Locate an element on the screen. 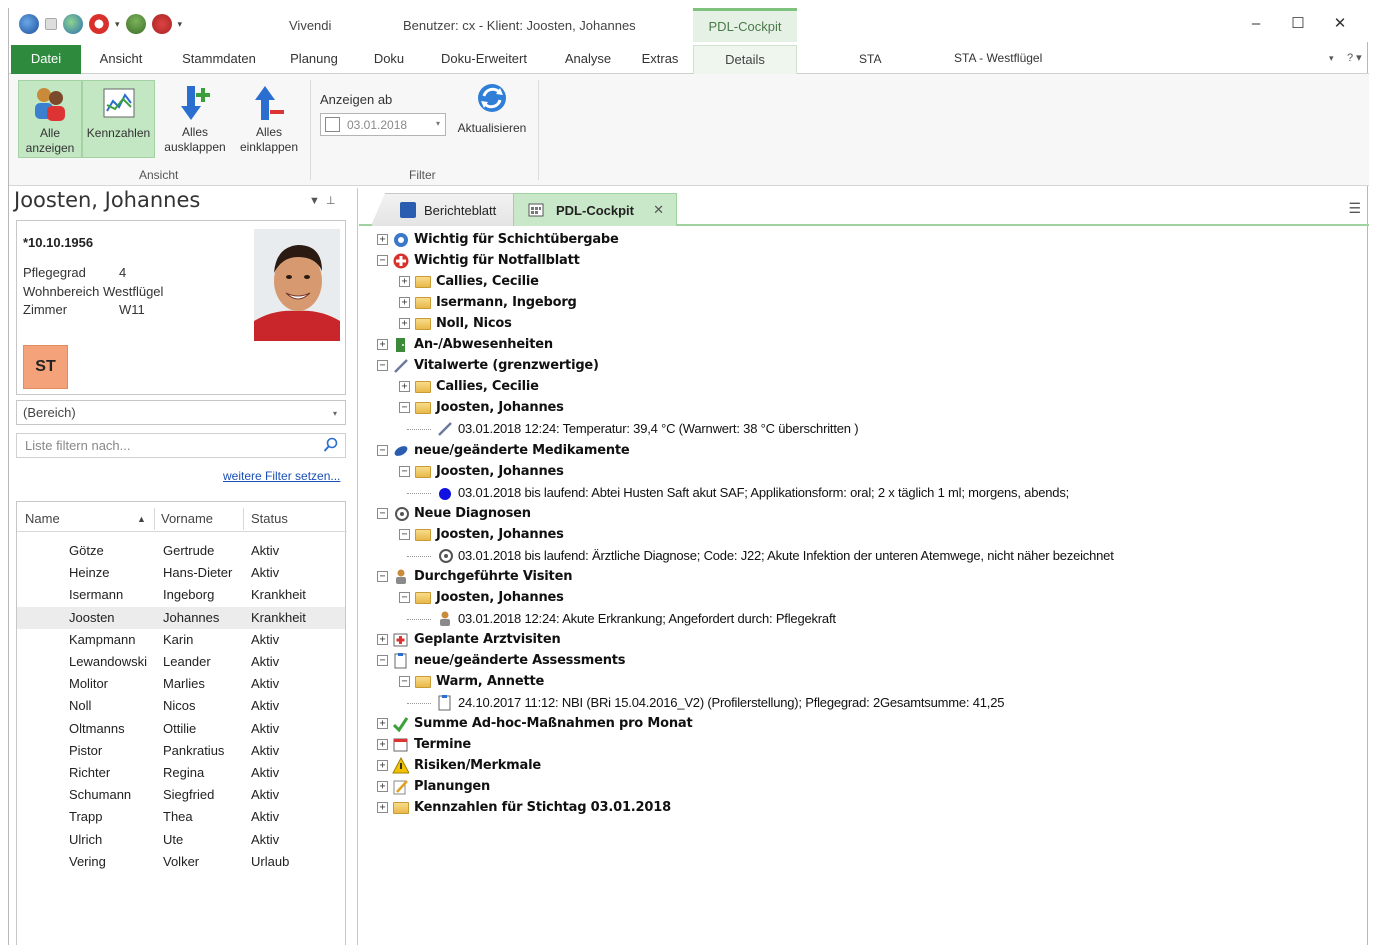  kennzahlen-button: Kennzahlen is located at coordinates (118, 119).